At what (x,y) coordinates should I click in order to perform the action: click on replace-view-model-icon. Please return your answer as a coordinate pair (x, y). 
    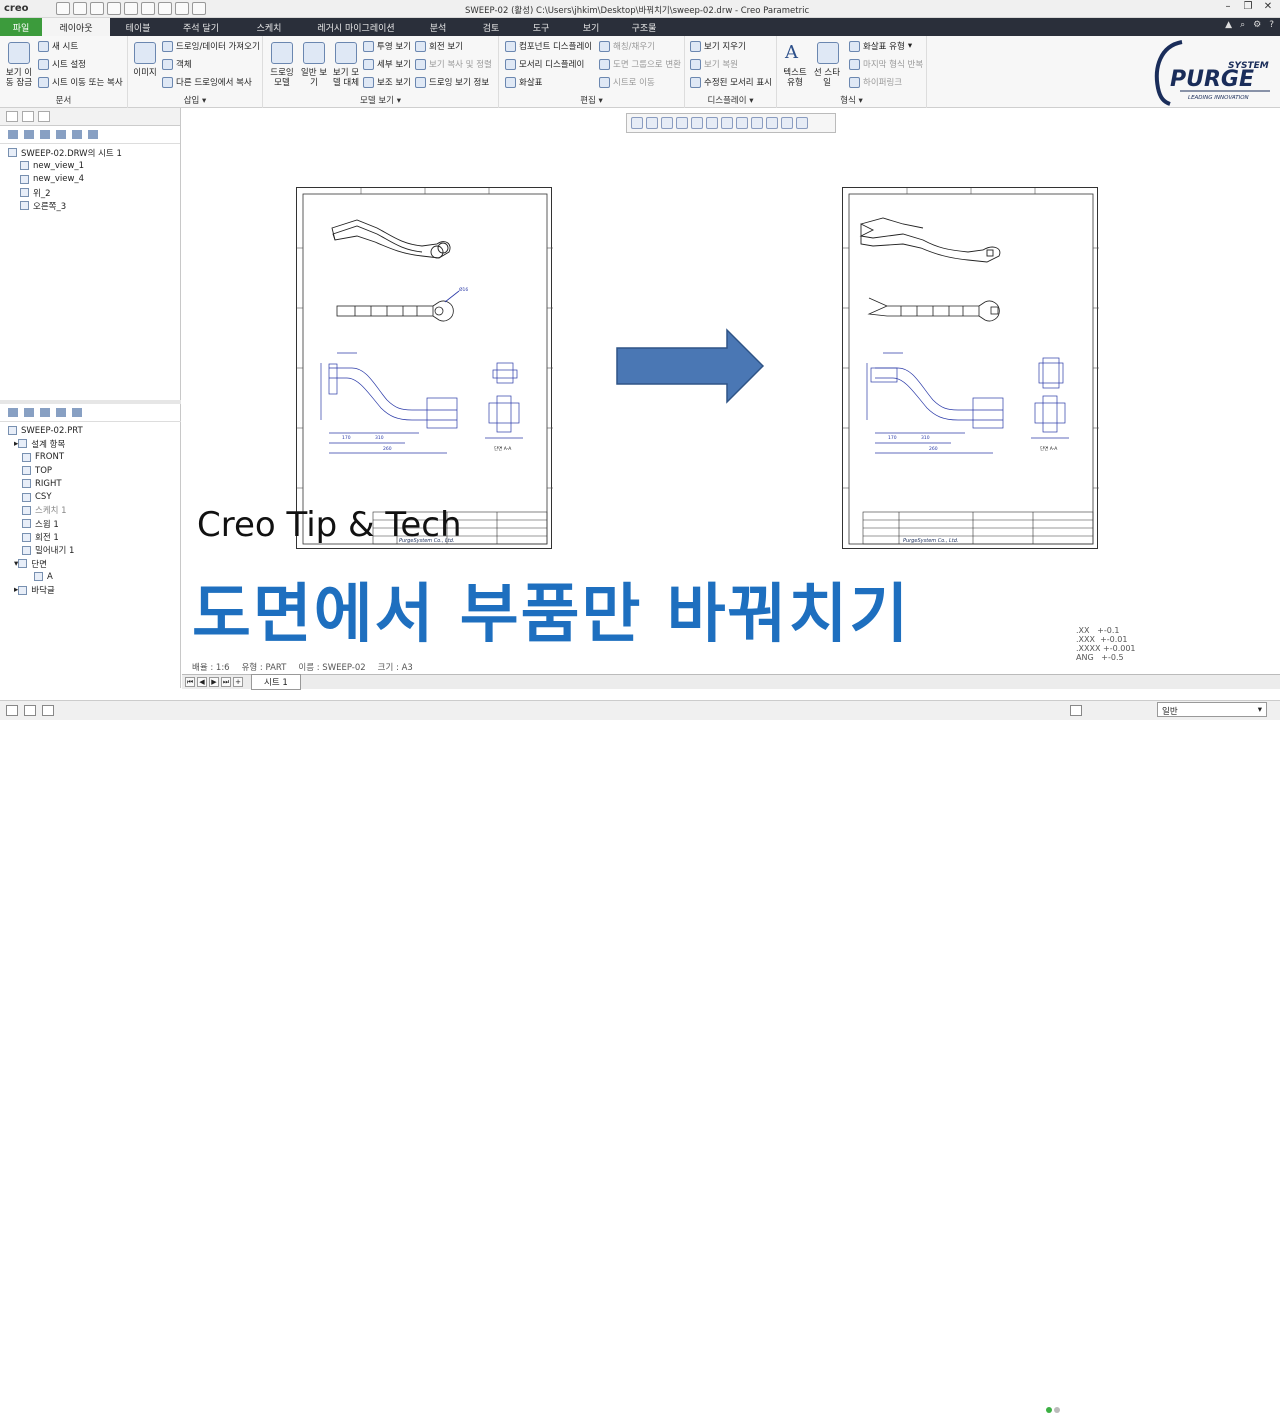
    Looking at the image, I should click on (346, 53).